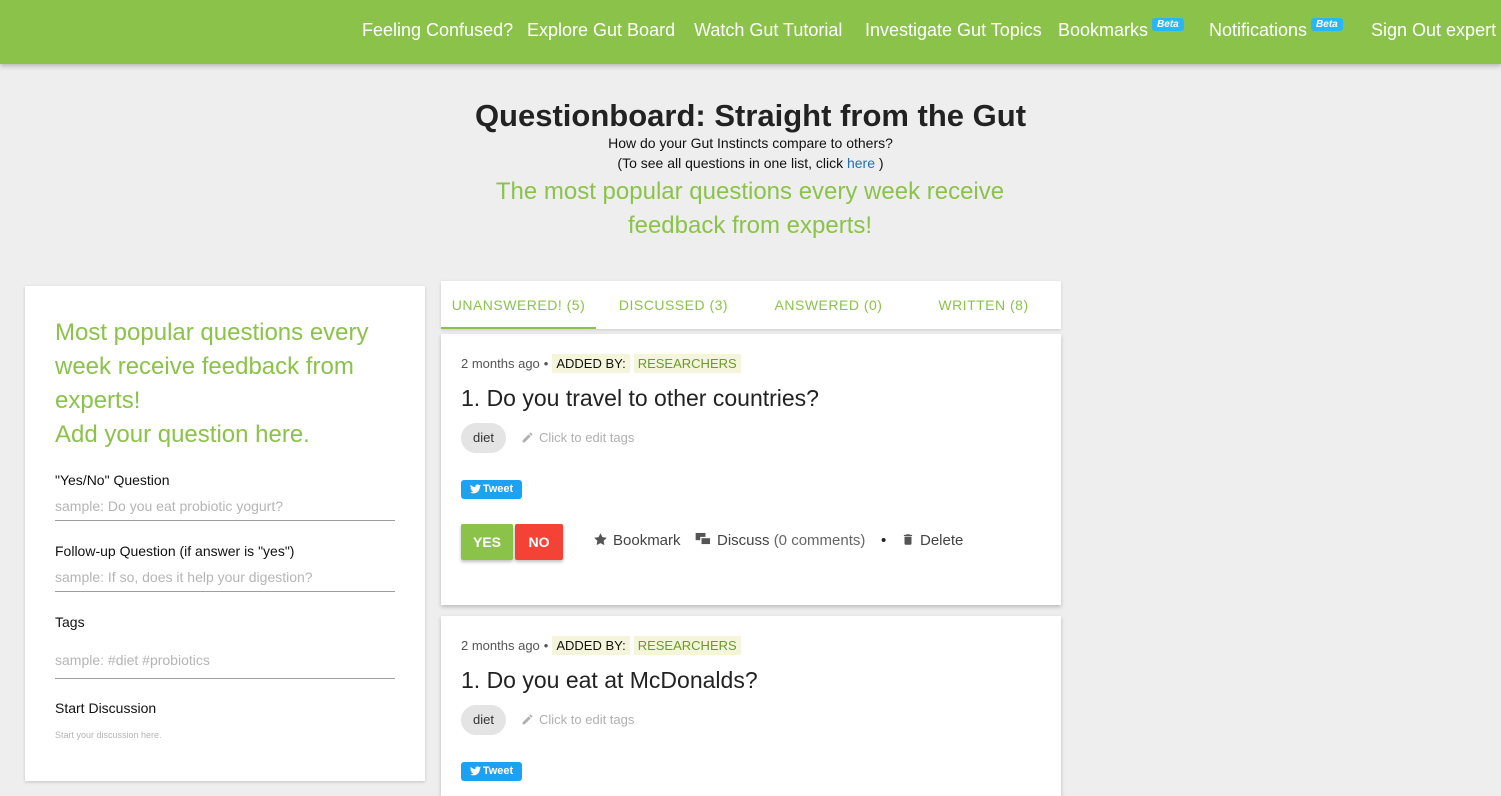  I want to click on bookmark-button: Bookmark, so click(637, 540).